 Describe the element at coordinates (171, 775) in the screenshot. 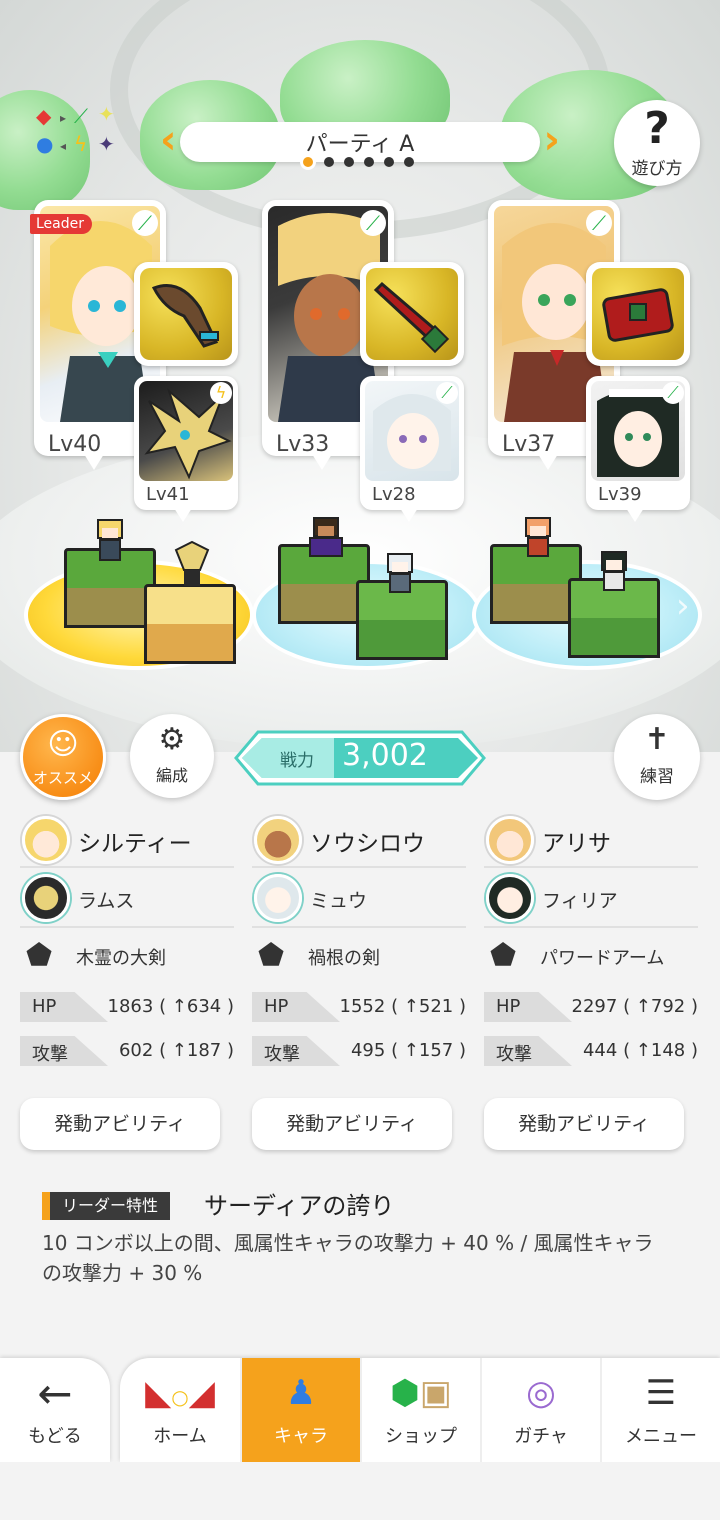

I see `formation-label: 編成` at that location.